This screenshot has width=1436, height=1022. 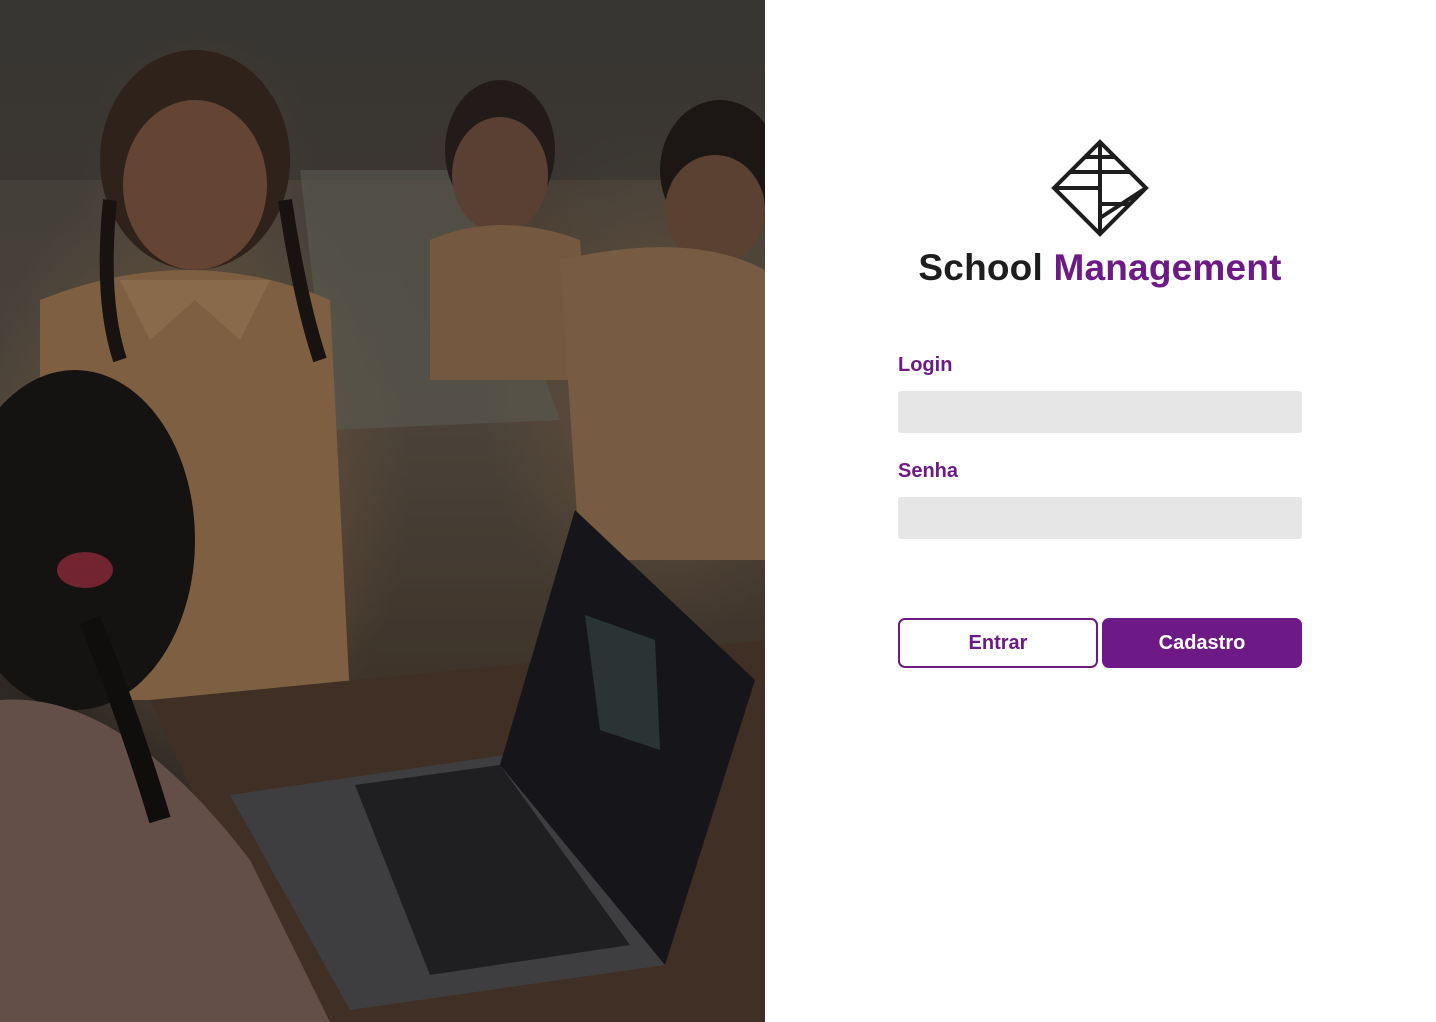 I want to click on register-button: Cadastro, so click(x=1202, y=643).